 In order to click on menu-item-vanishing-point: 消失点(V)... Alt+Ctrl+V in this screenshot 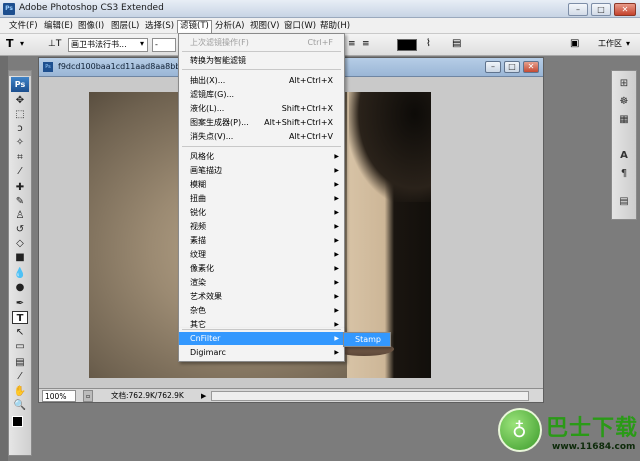, I will do `click(261, 136)`.